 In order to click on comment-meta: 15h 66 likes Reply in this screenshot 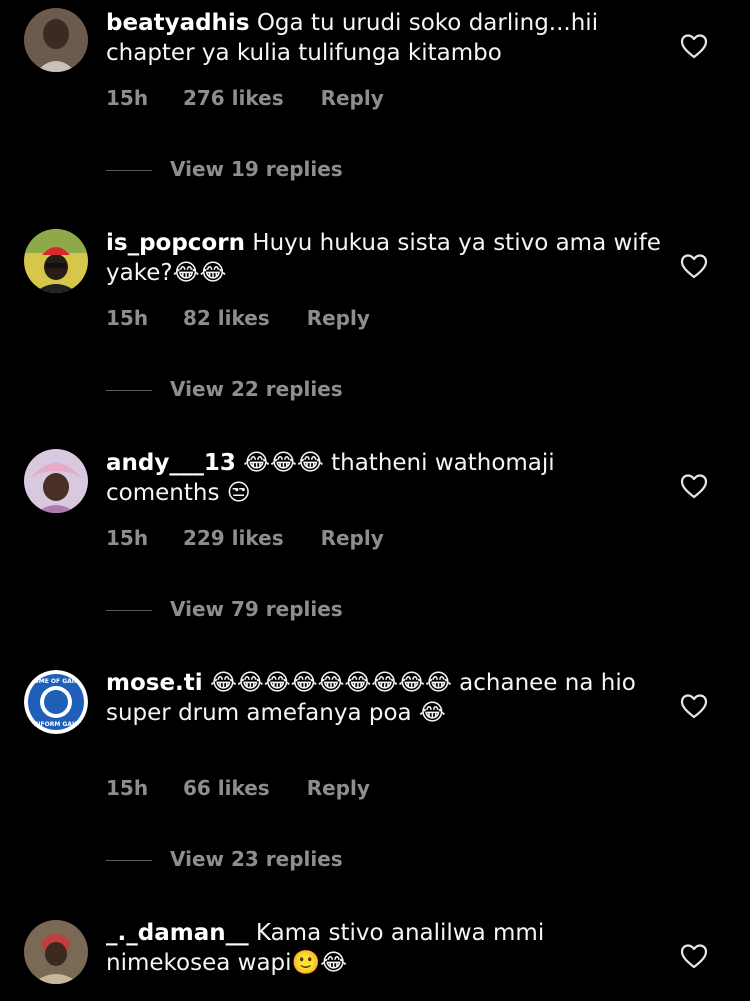, I will do `click(238, 788)`.